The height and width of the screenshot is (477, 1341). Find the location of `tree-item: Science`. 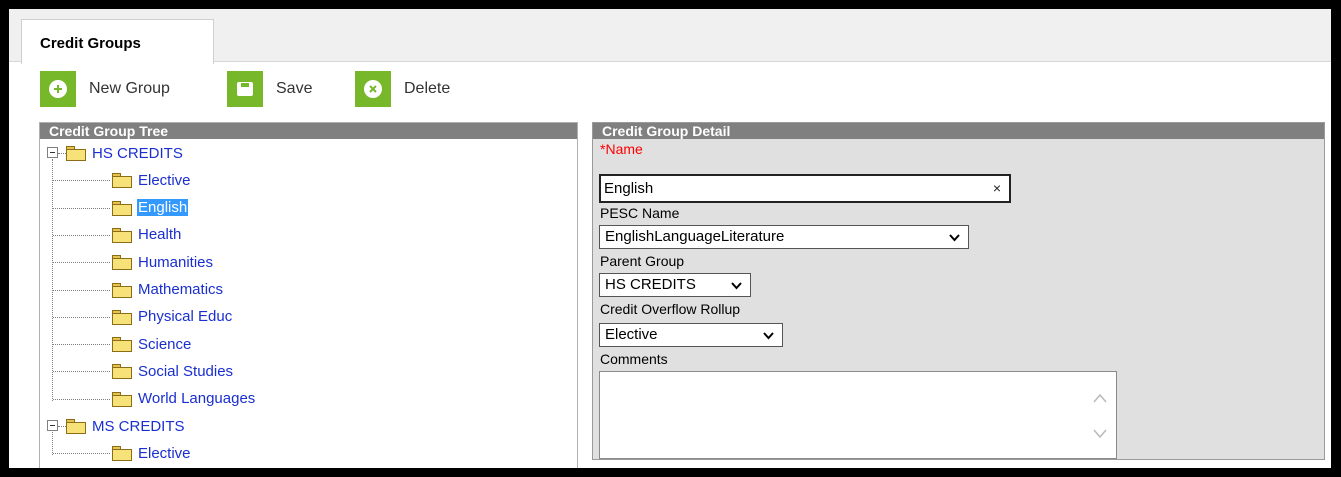

tree-item: Science is located at coordinates (152, 344).